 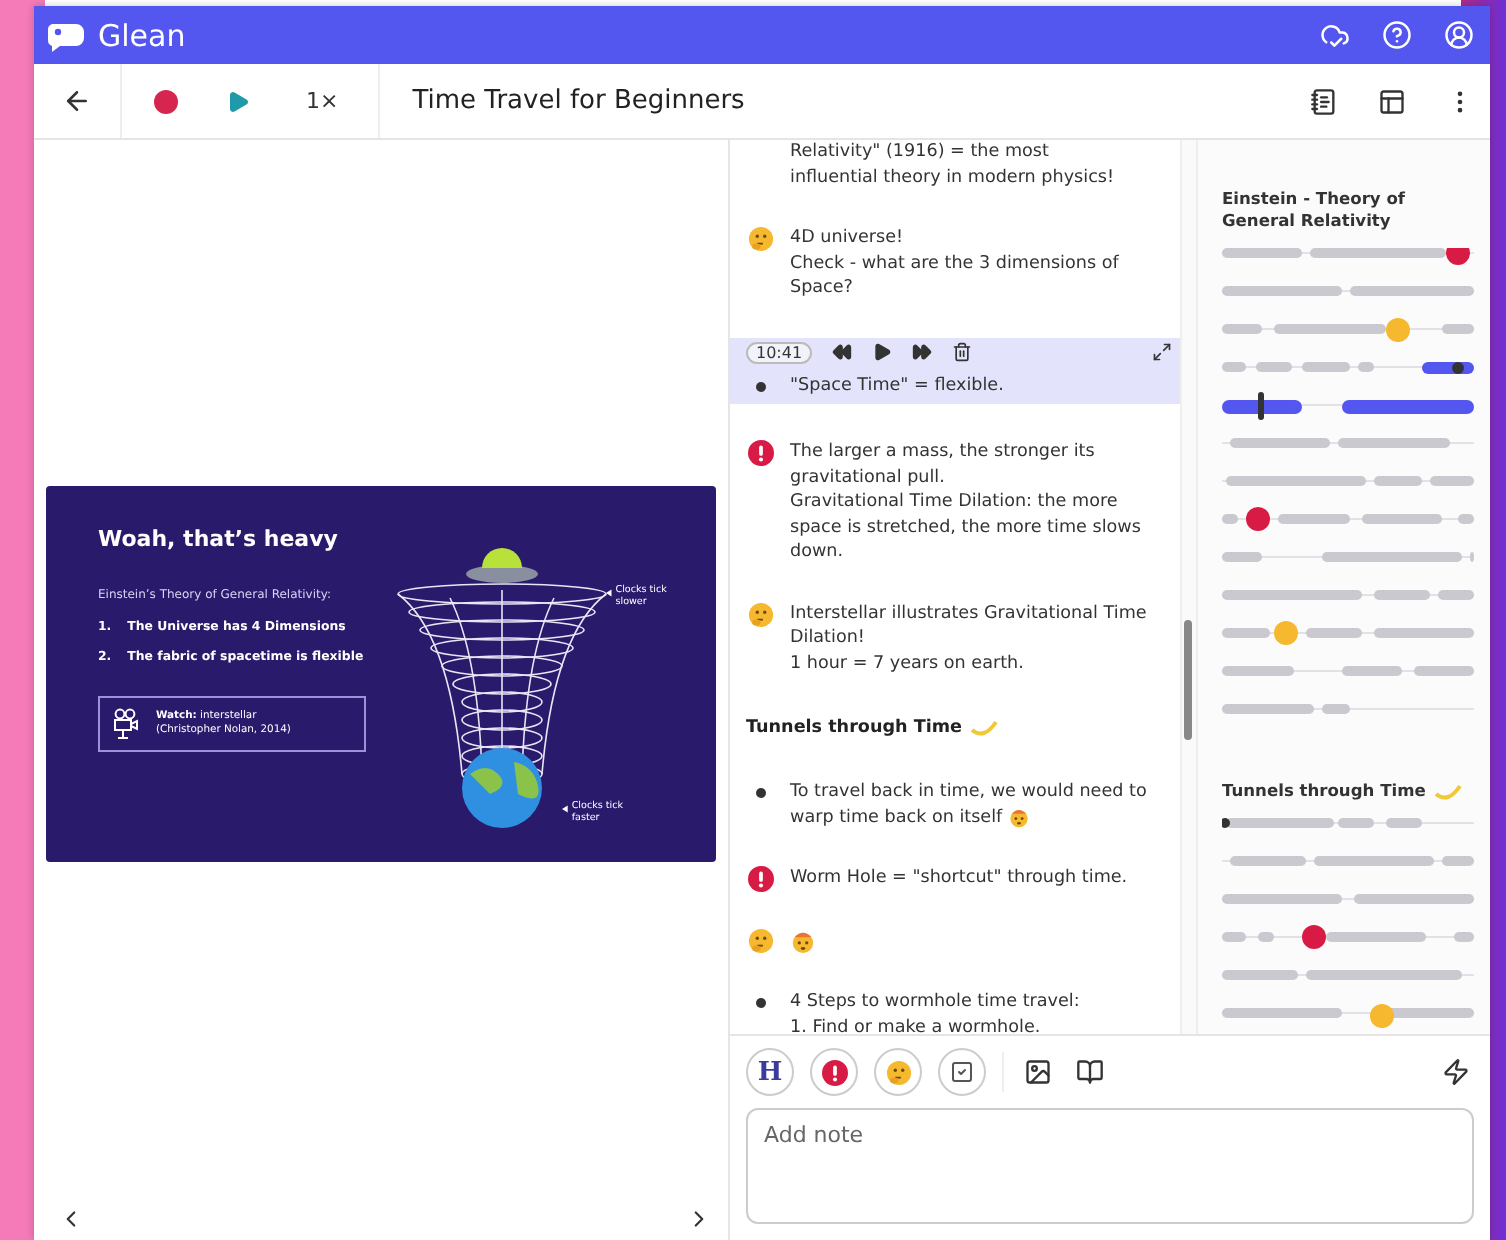 I want to click on note-text: The larger a mass, the stronger its gravitational pull., so click(x=943, y=465).